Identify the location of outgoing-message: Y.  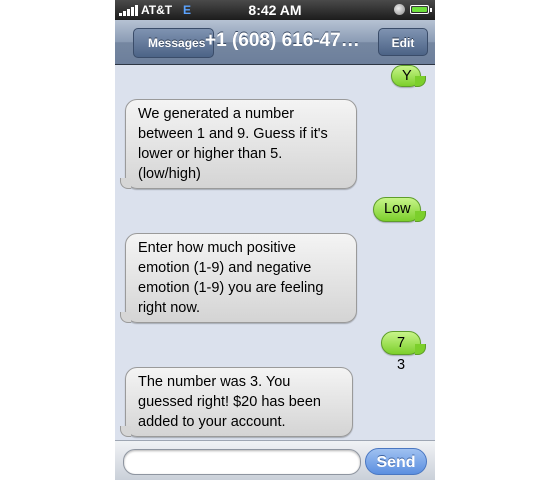
(408, 76).